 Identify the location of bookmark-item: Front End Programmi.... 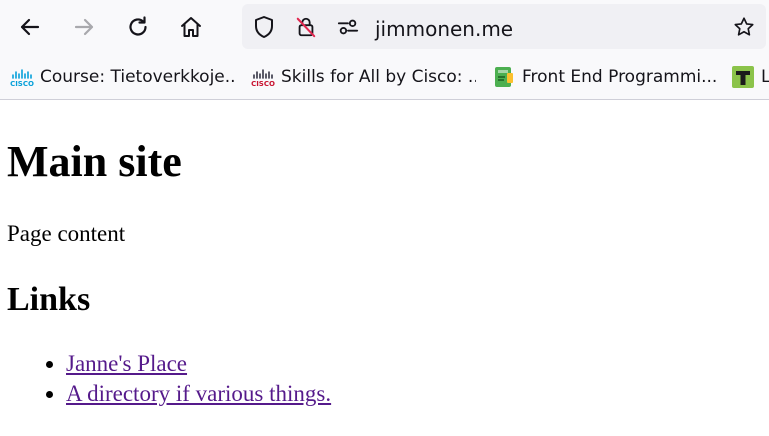
(604, 77).